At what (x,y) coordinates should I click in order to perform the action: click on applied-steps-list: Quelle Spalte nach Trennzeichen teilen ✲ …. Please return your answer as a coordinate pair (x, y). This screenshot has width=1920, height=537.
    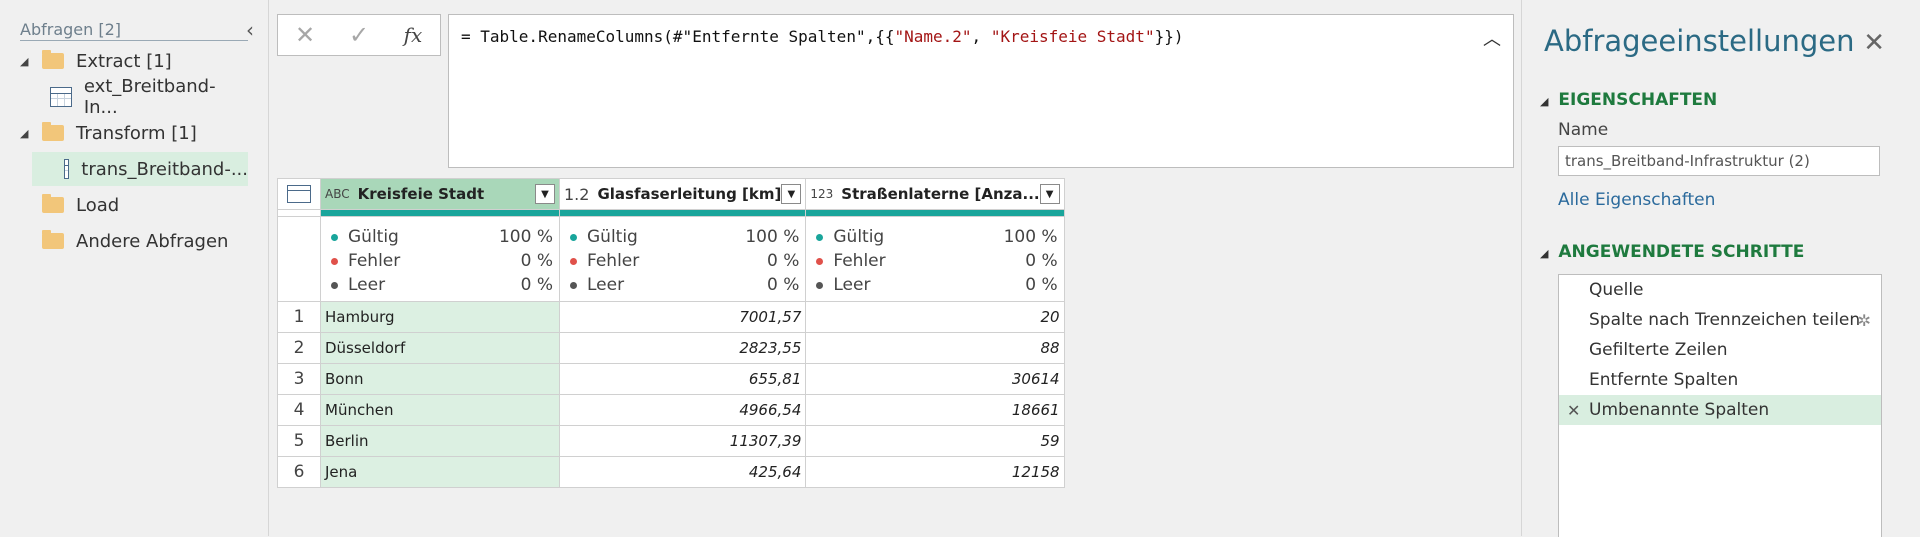
    Looking at the image, I should click on (1720, 405).